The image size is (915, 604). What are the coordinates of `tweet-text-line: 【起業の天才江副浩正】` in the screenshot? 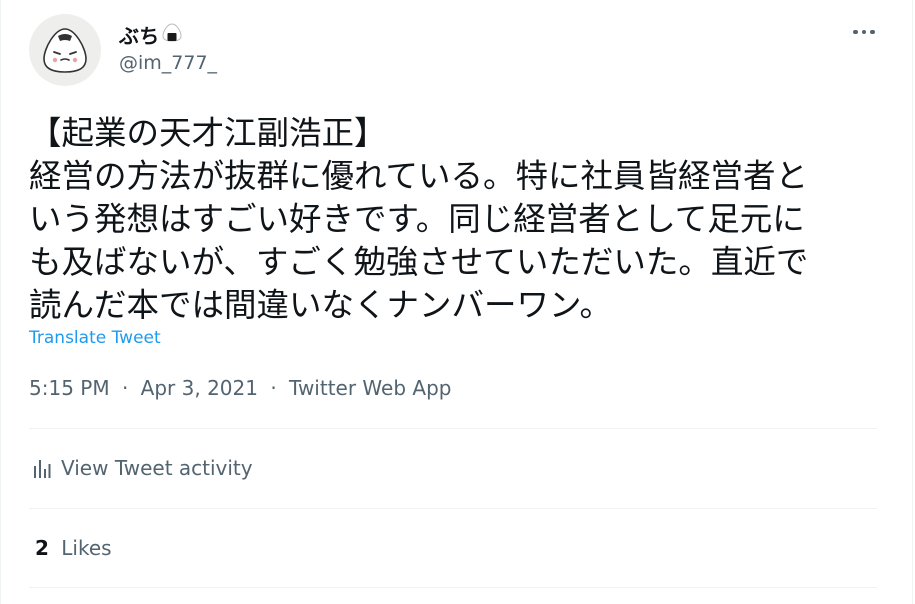 It's located at (208, 133).